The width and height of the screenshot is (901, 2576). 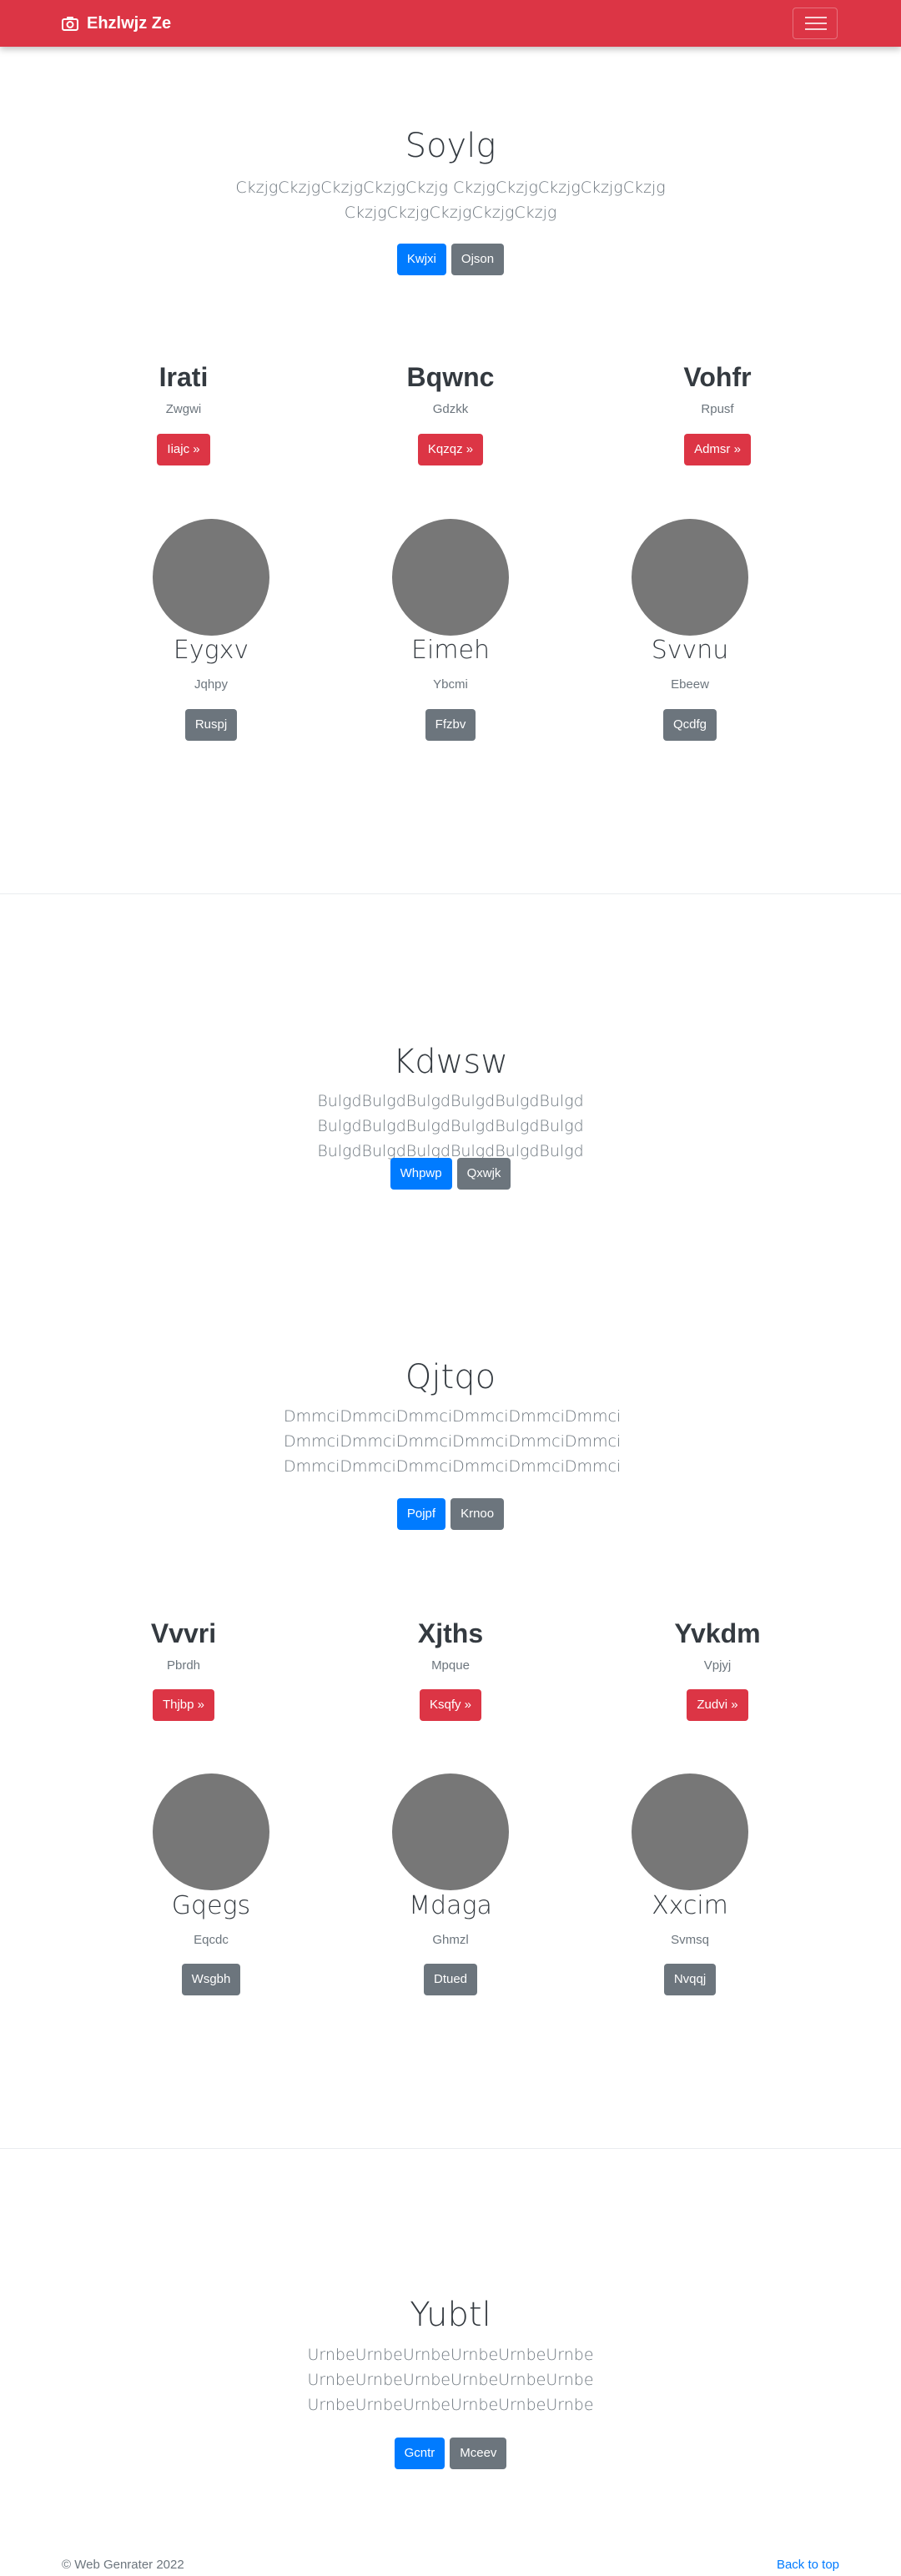 What do you see at coordinates (421, 1174) in the screenshot?
I see `primary-button: Whpwp` at bounding box center [421, 1174].